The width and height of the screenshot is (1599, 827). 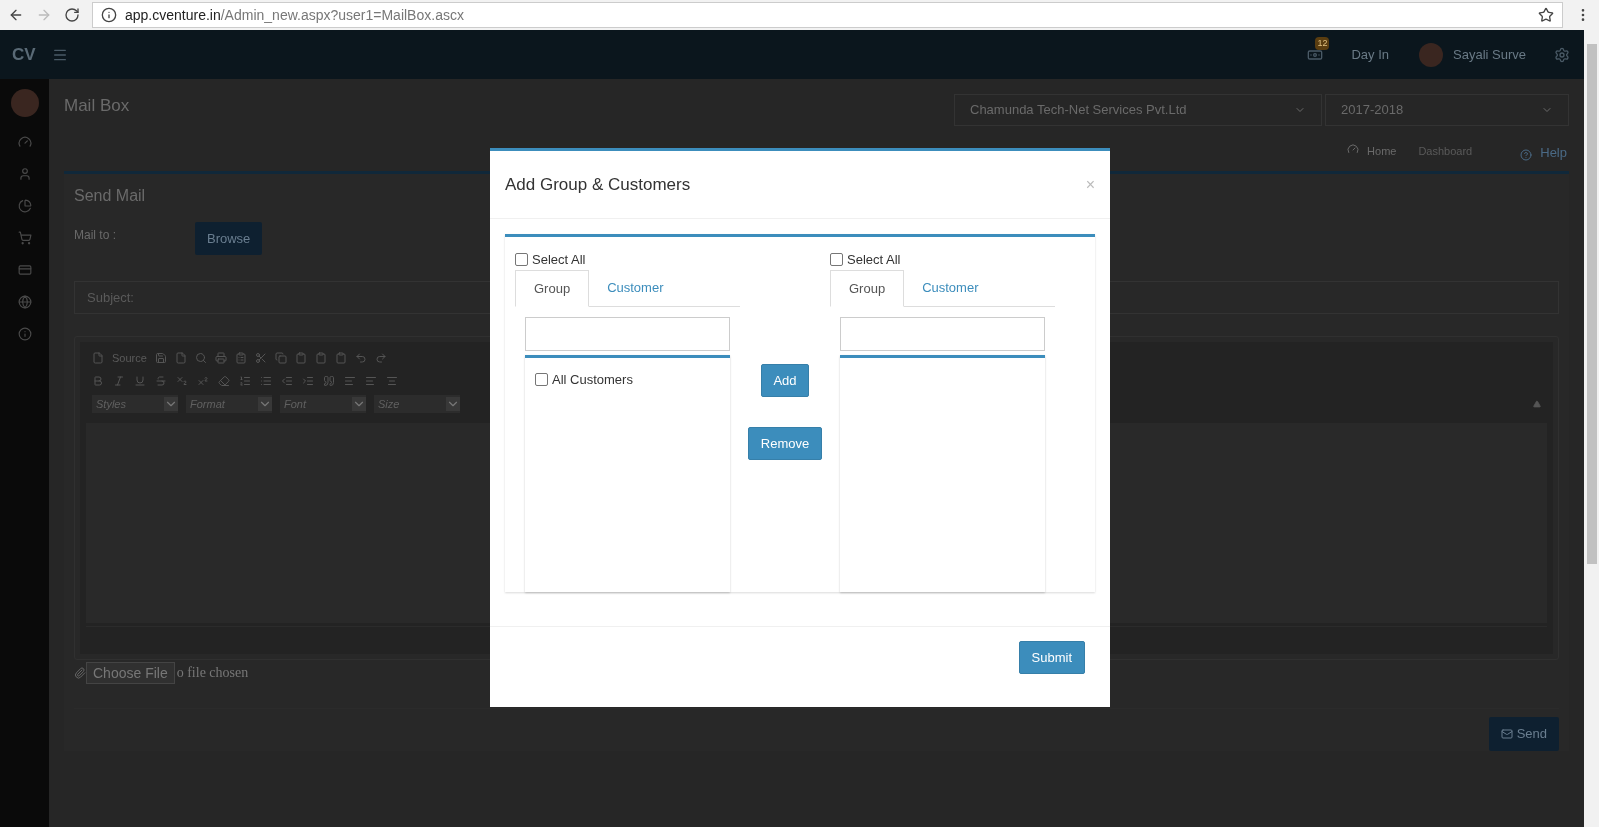 What do you see at coordinates (212, 673) in the screenshot?
I see `file-status: o file chosen` at bounding box center [212, 673].